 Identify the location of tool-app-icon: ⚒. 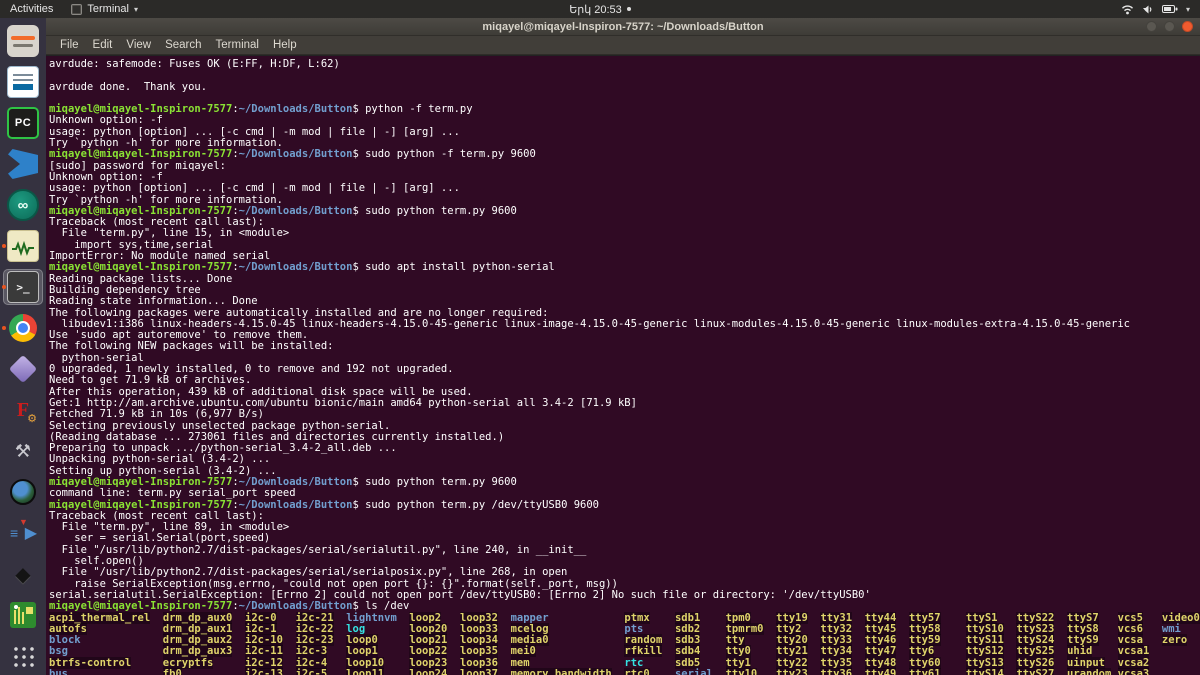
(23, 450).